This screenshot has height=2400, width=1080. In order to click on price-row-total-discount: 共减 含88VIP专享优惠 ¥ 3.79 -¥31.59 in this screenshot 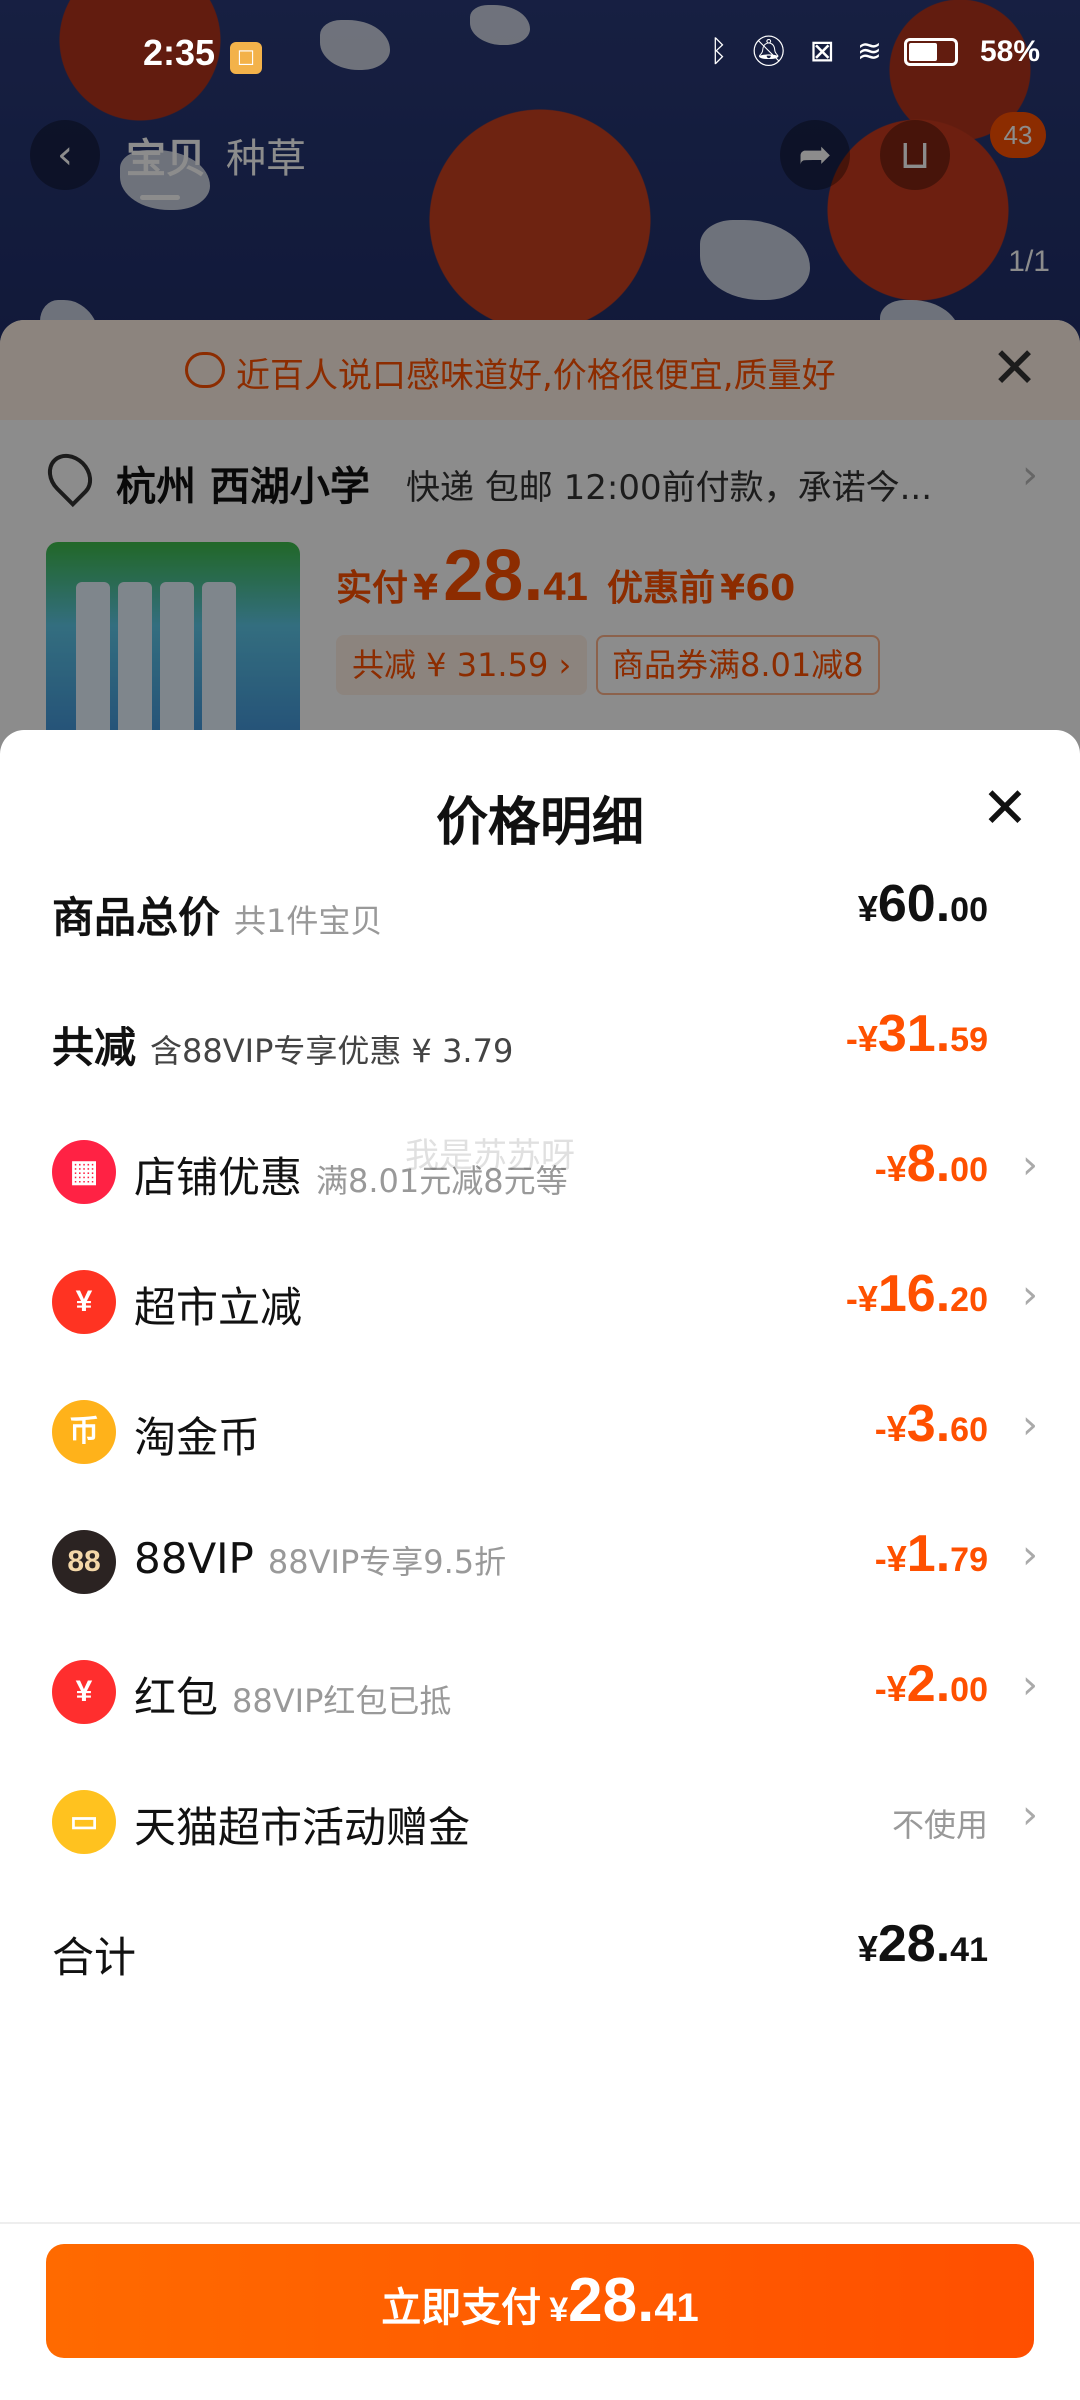, I will do `click(540, 1040)`.